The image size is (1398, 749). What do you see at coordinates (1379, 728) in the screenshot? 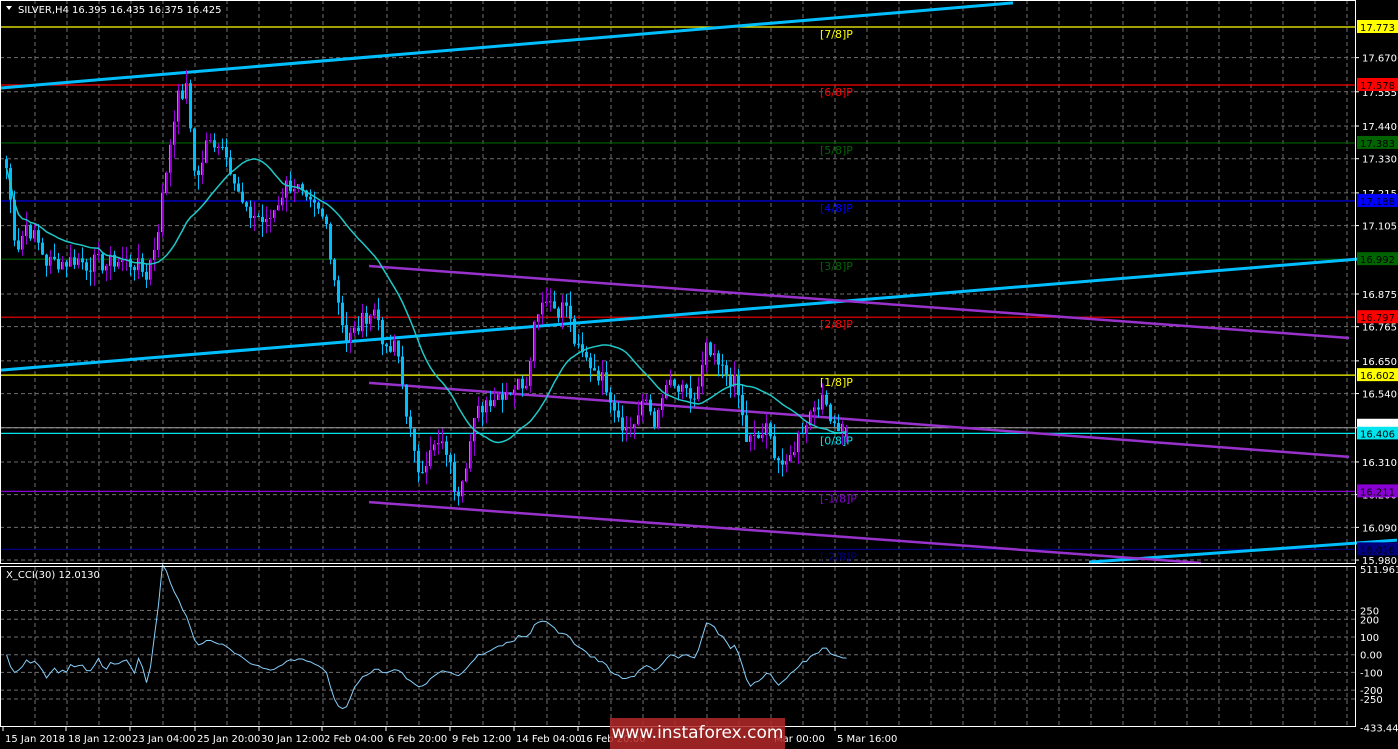
I see `cci-tick-label: -433.442` at bounding box center [1379, 728].